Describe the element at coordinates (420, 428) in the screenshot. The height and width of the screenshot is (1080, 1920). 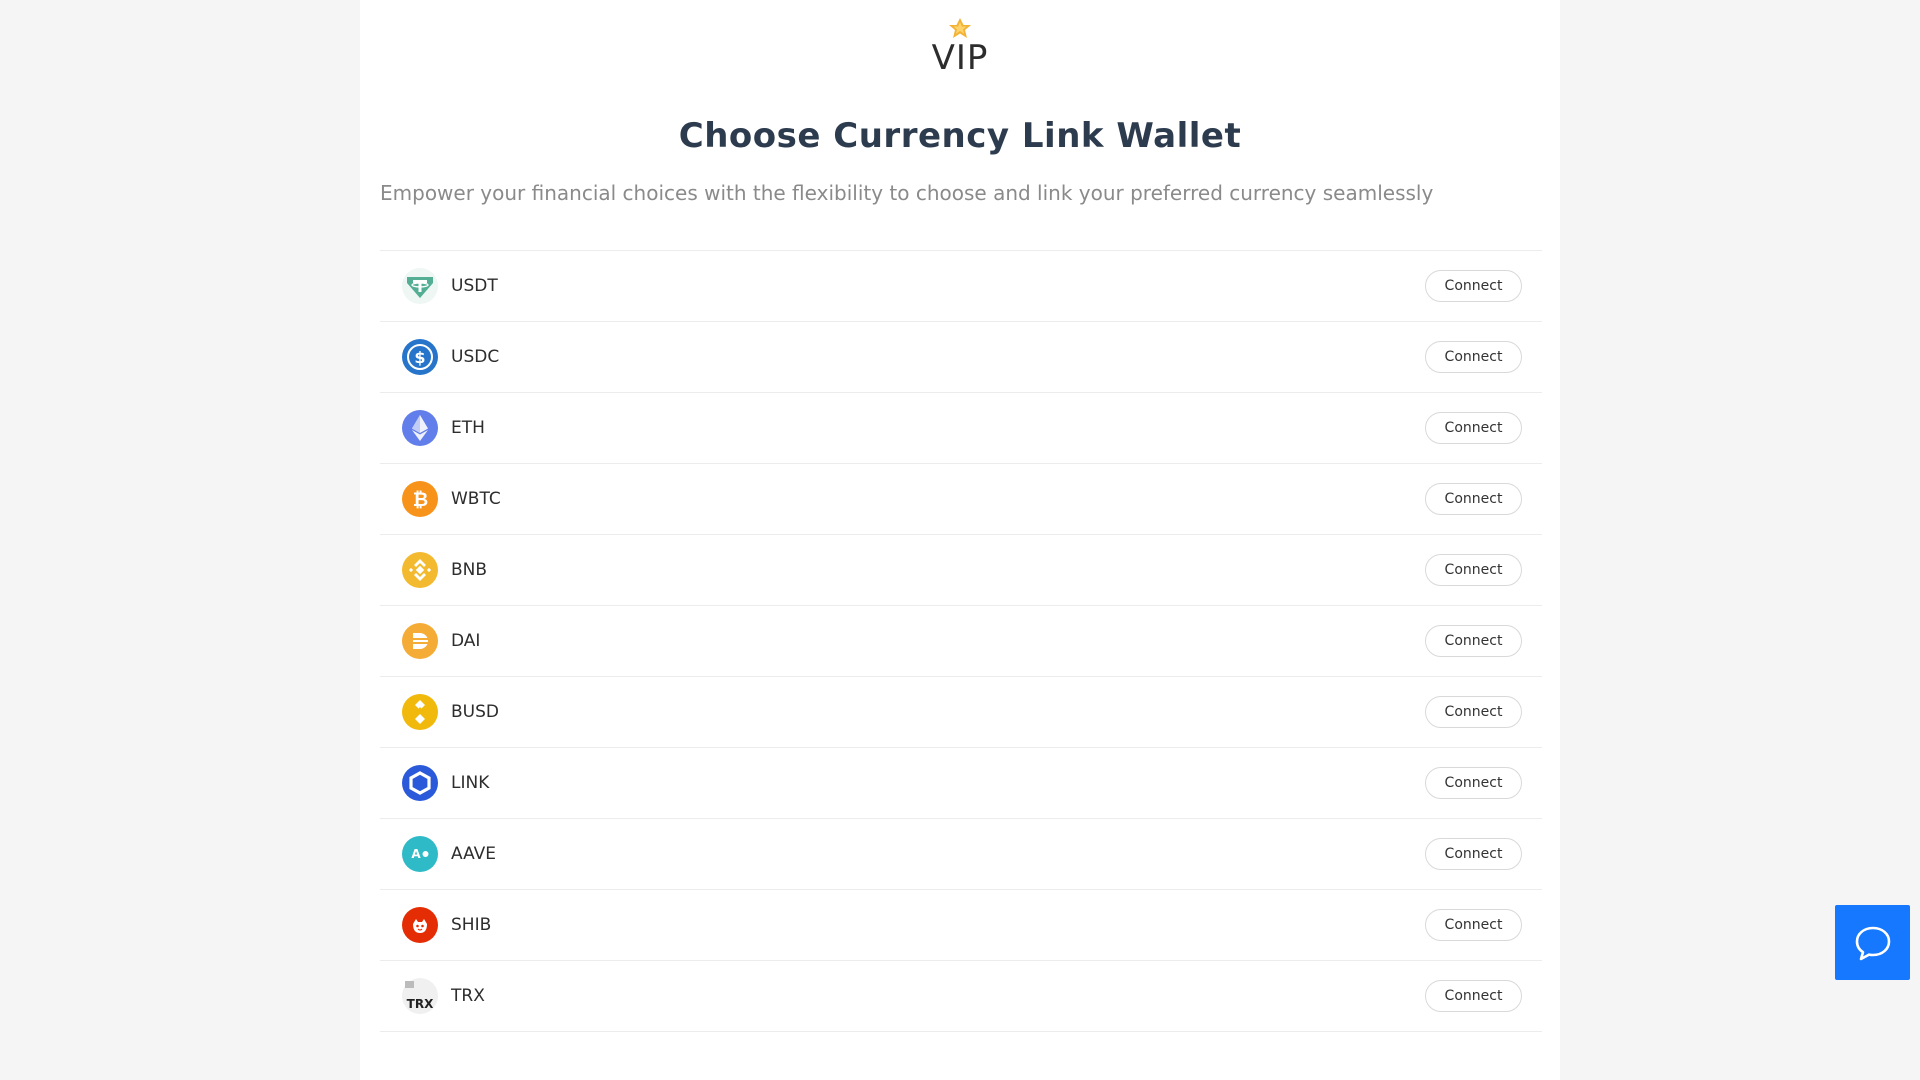
I see `eth-icon` at that location.